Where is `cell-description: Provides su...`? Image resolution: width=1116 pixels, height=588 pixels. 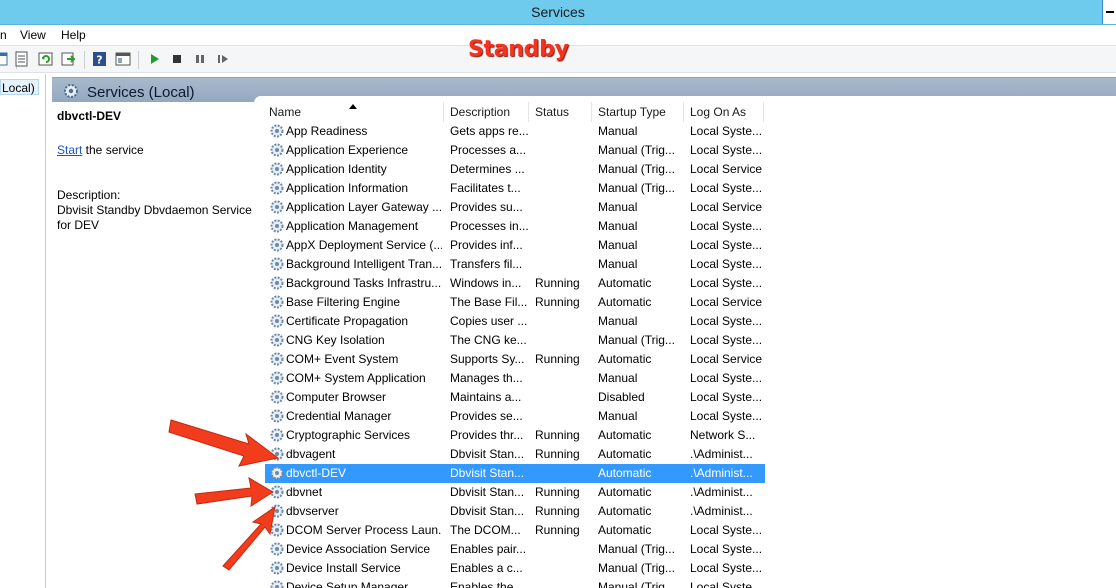 cell-description: Provides su... is located at coordinates (486, 207).